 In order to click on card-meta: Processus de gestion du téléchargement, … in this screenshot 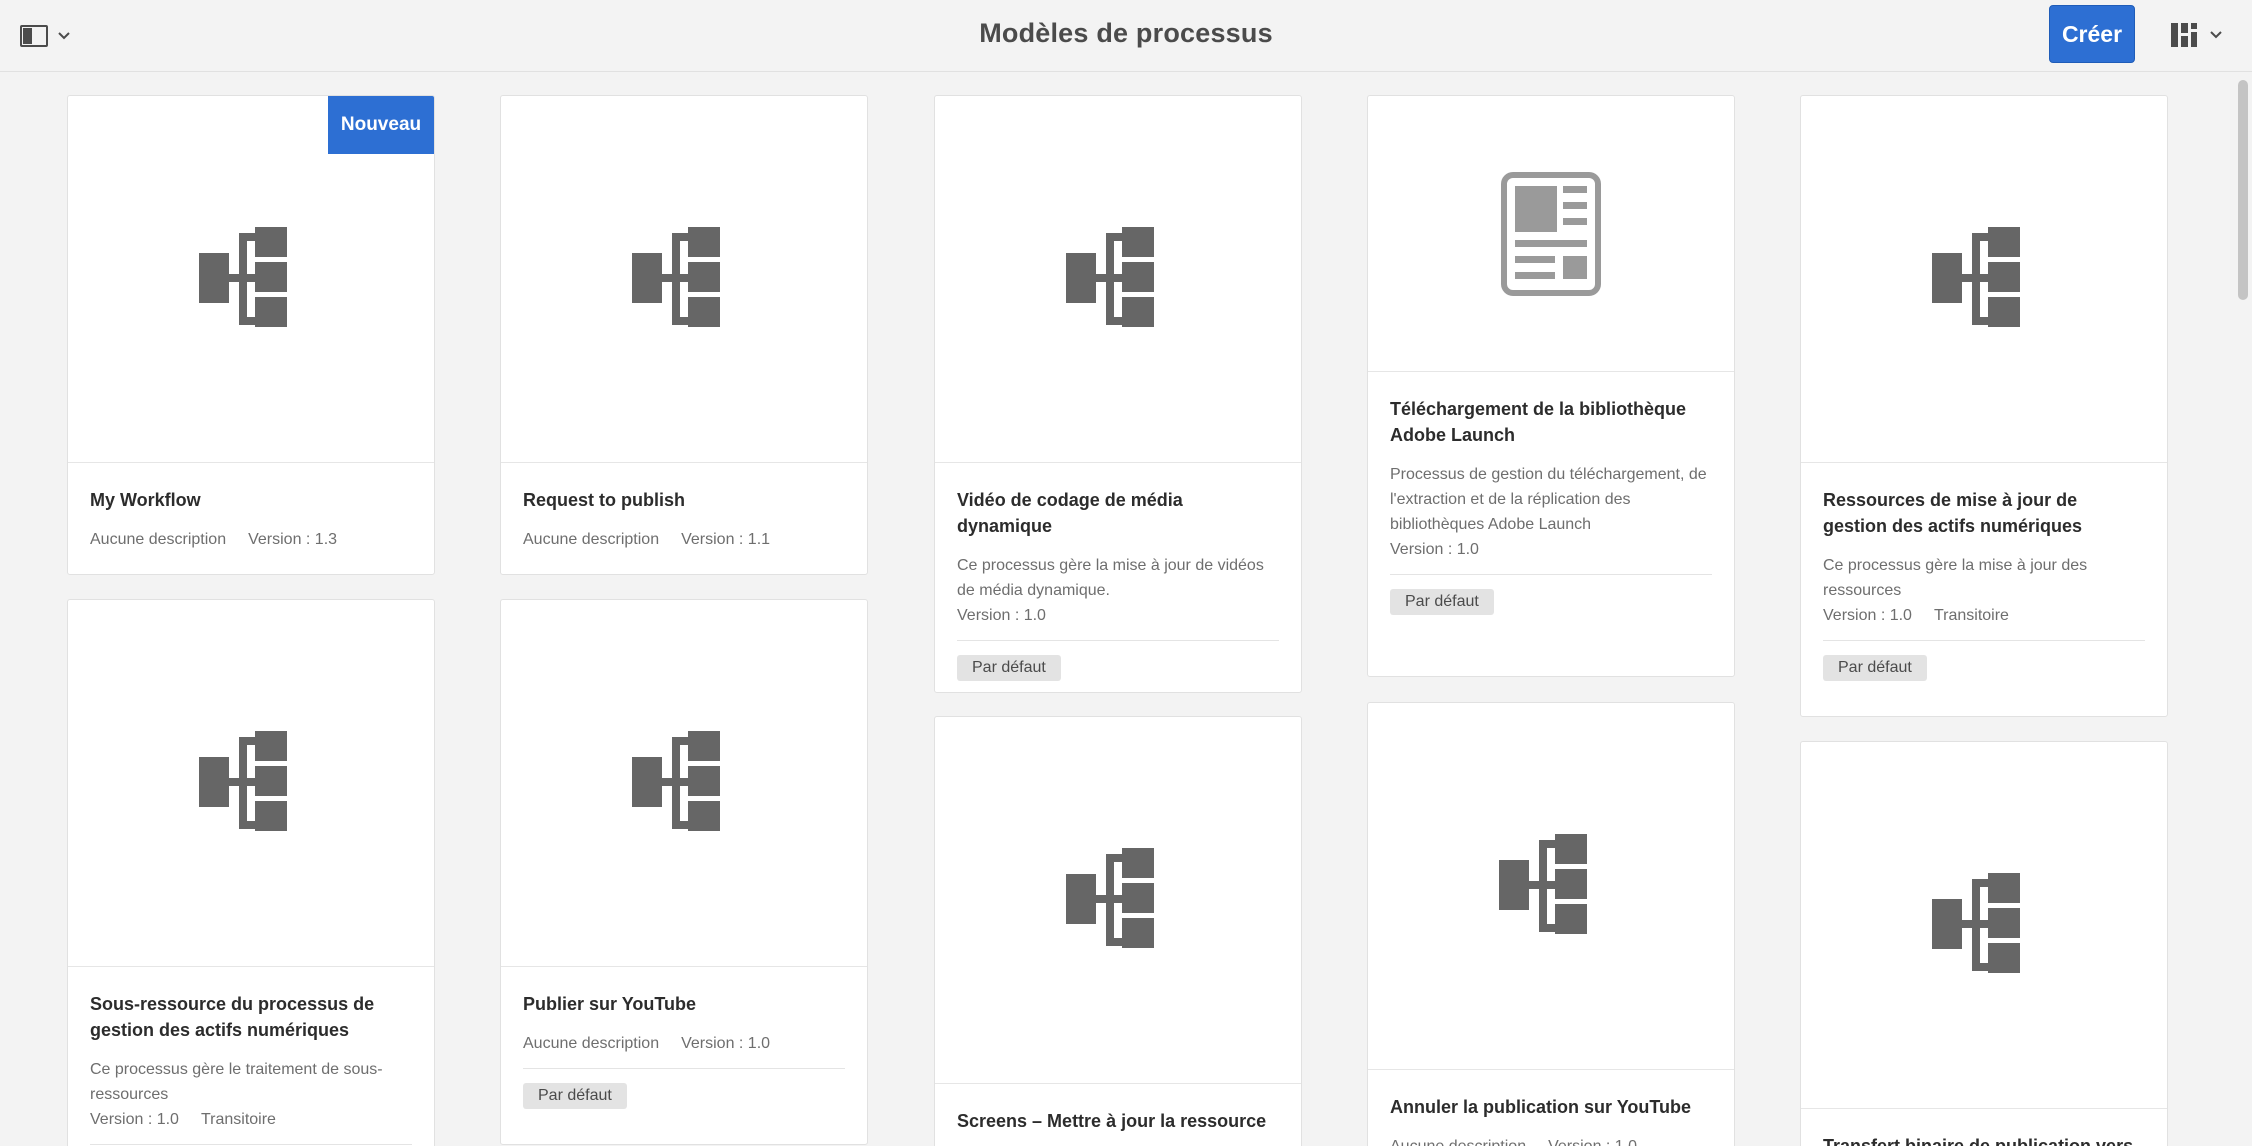, I will do `click(1551, 512)`.